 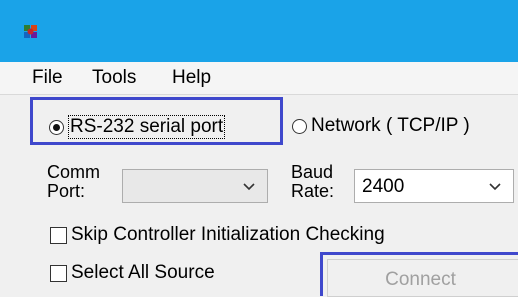 I want to click on network-label: Network ( TCP/IP ), so click(x=390, y=125).